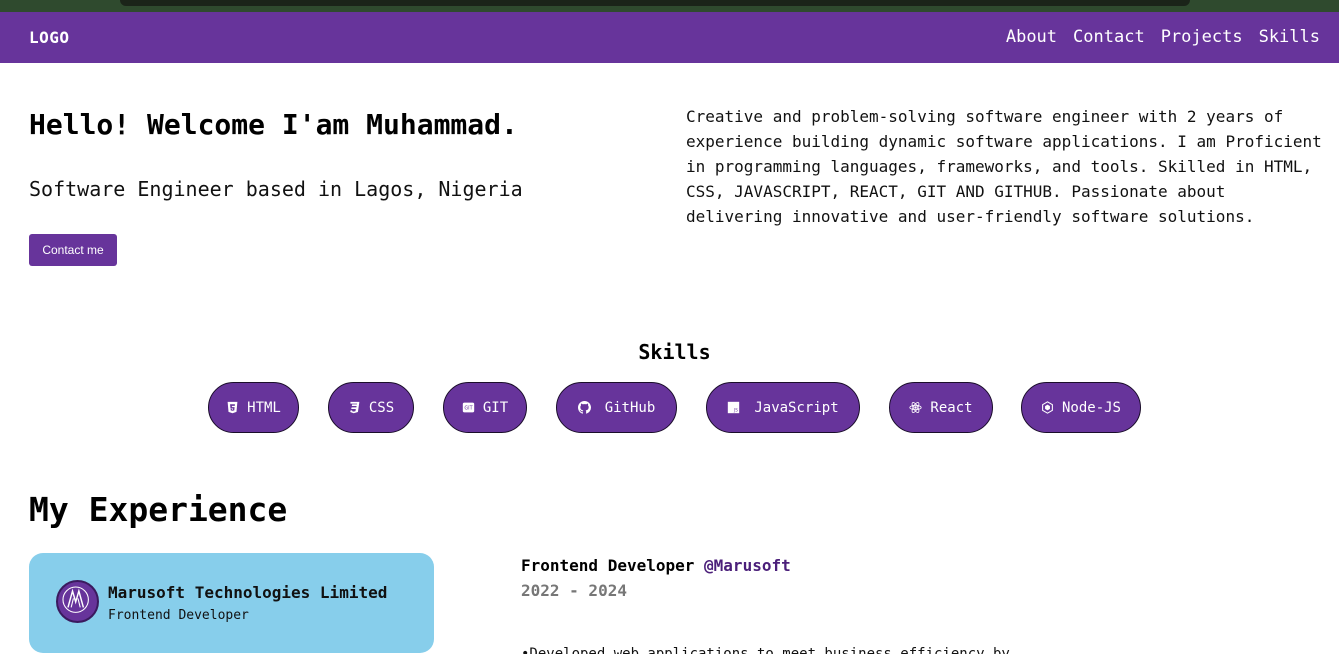 The image size is (1339, 654). I want to click on github-icon, so click(584, 407).